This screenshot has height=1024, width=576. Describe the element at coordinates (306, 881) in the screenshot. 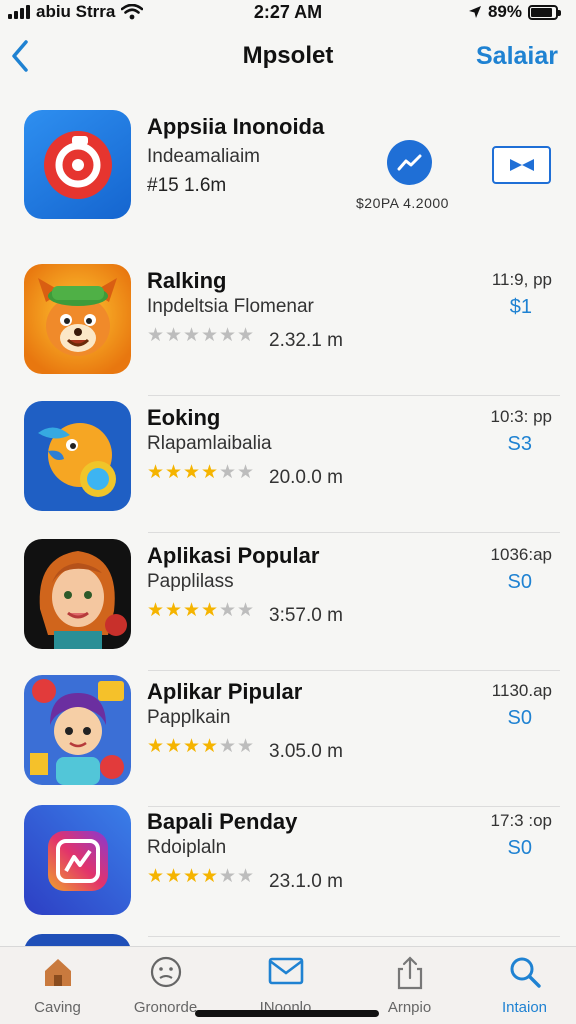

I see `app-size: 23.1.0 m` at that location.